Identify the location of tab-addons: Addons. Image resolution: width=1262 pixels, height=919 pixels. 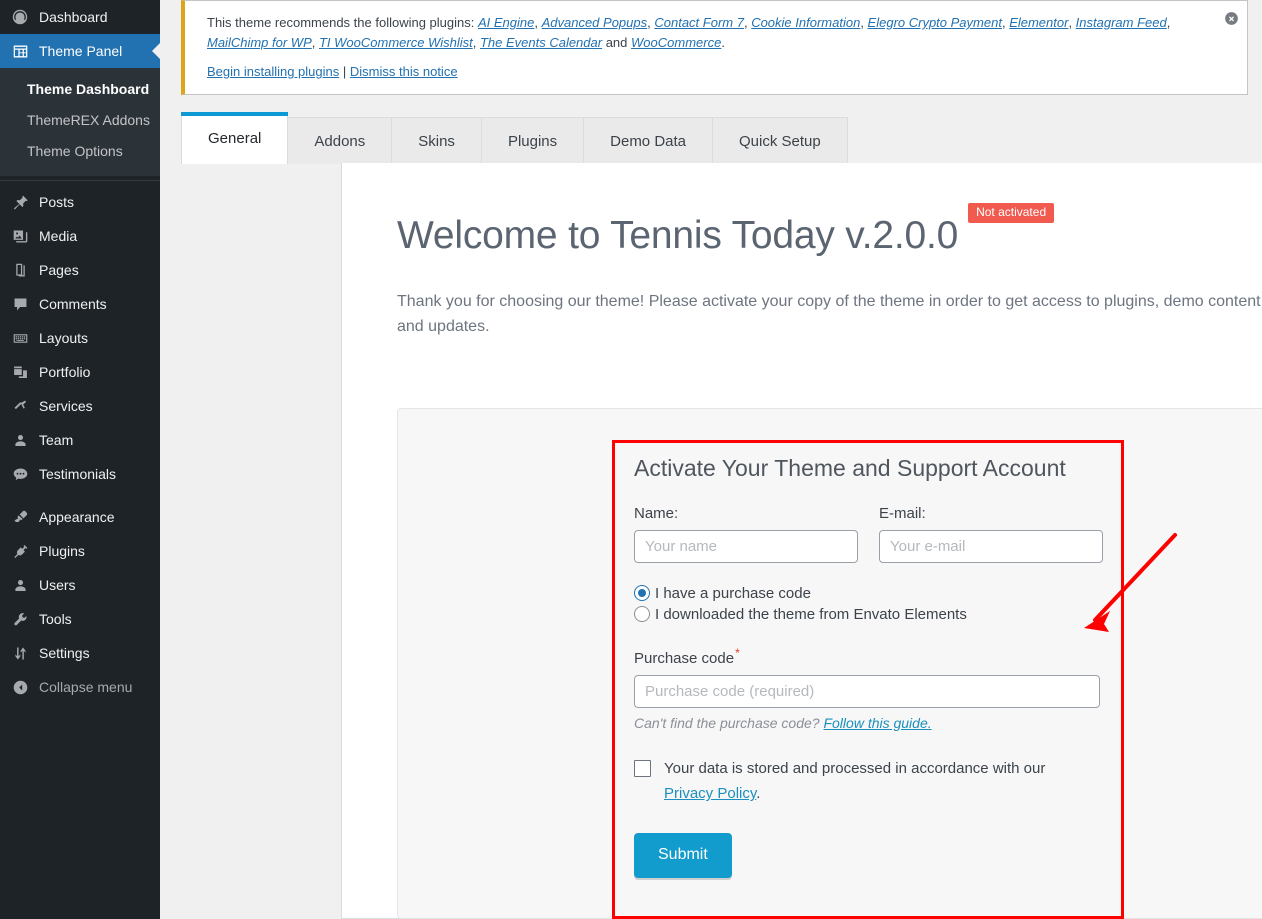
(340, 140).